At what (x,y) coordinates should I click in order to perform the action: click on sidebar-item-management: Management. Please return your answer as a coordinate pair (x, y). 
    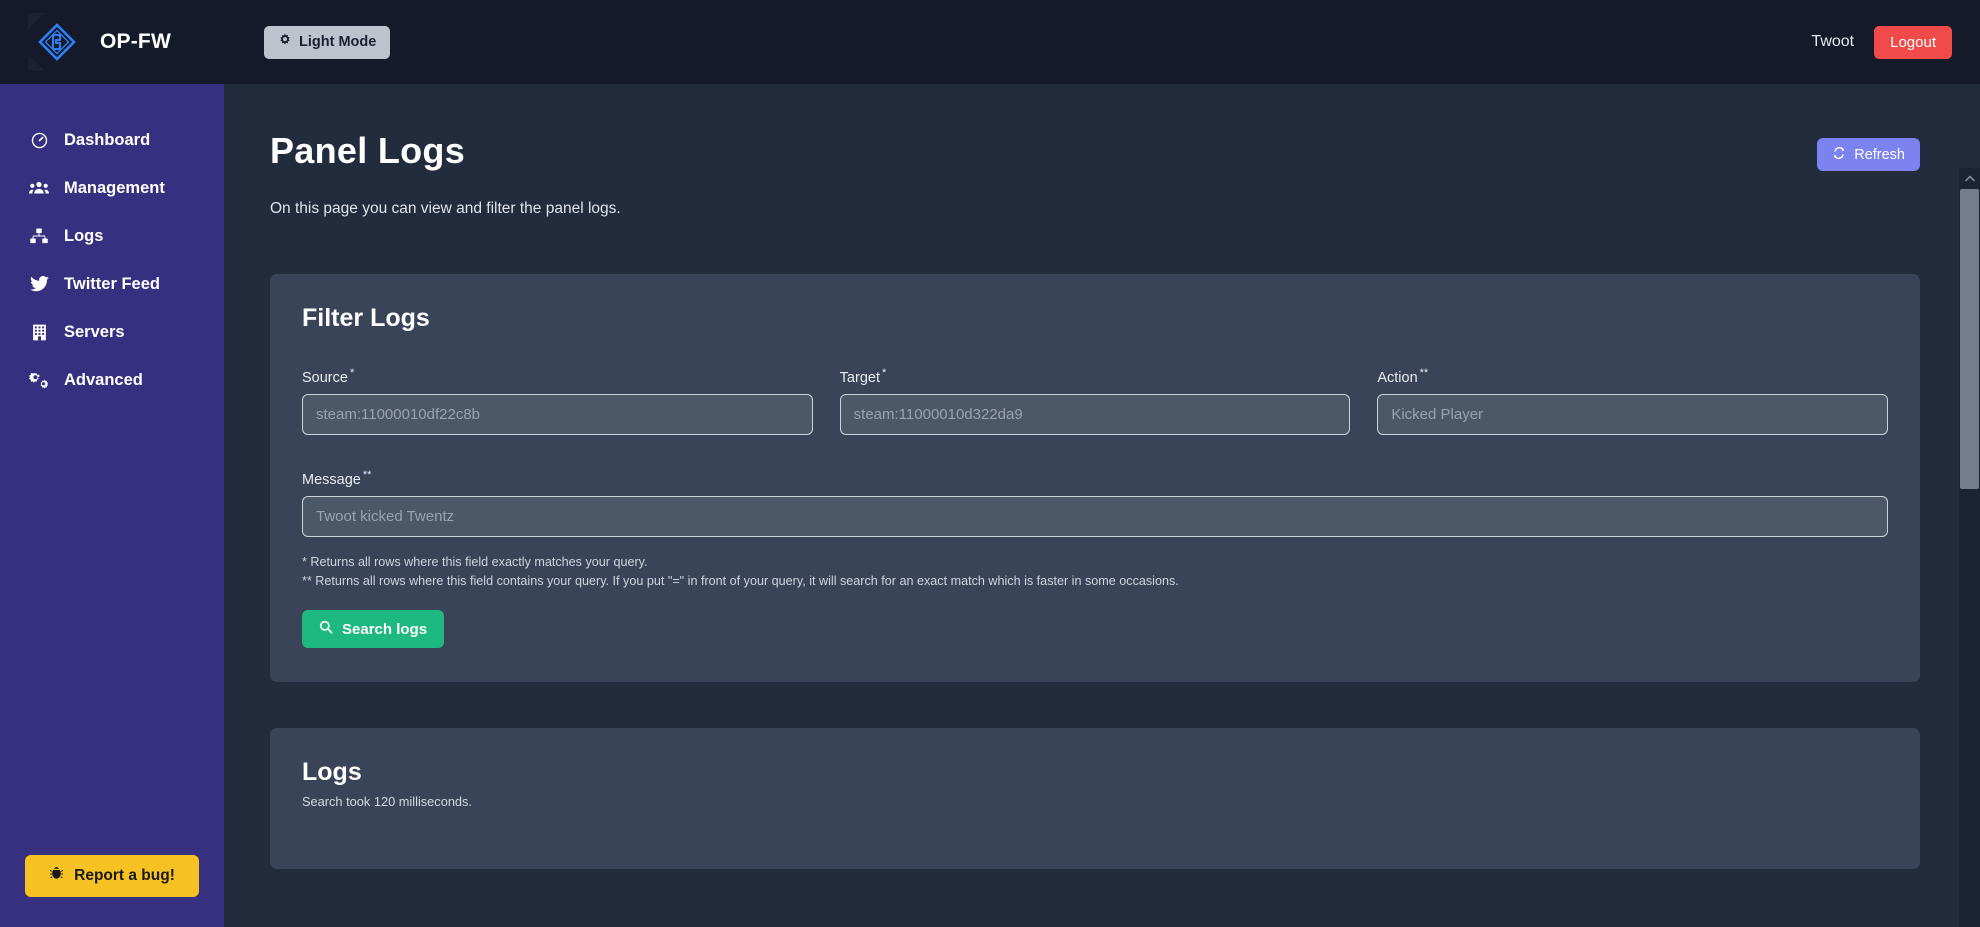
    Looking at the image, I should click on (112, 188).